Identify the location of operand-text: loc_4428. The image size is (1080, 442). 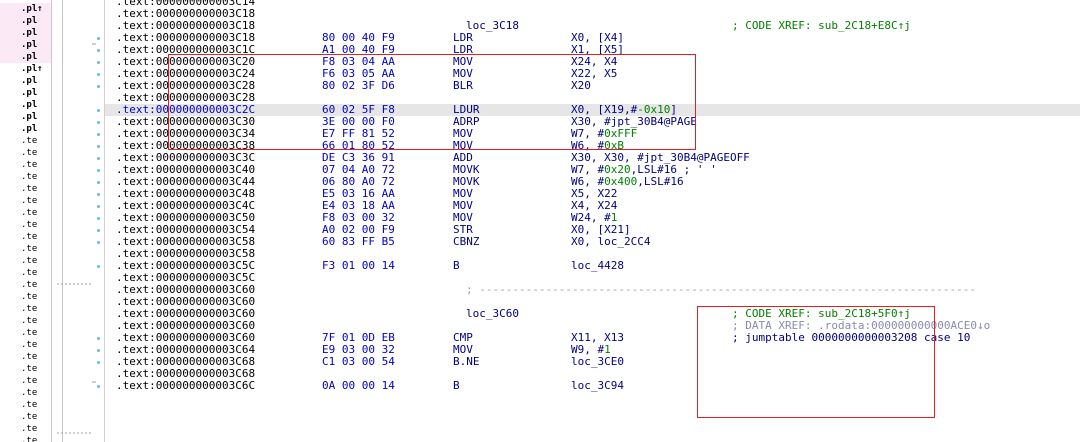
(597, 265).